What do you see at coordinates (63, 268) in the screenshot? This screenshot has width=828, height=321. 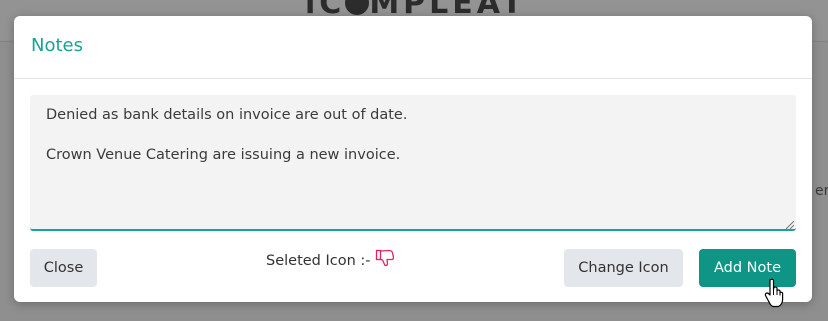 I see `close-button: Close` at bounding box center [63, 268].